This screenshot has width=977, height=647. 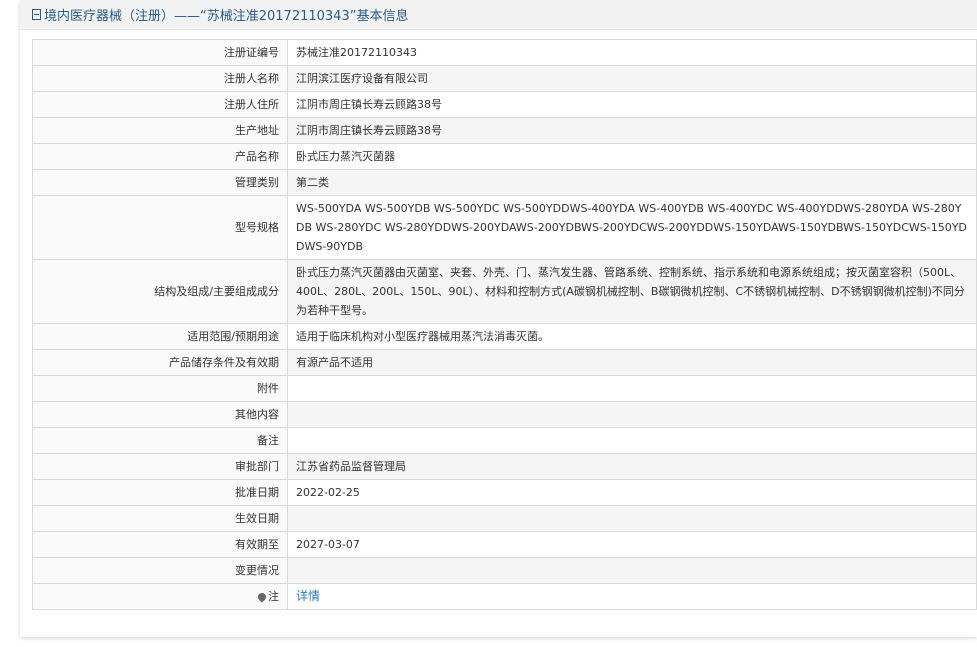 I want to click on table-row: 生产地址 江阴市周庄镇长寿云顾路38号, so click(x=504, y=130).